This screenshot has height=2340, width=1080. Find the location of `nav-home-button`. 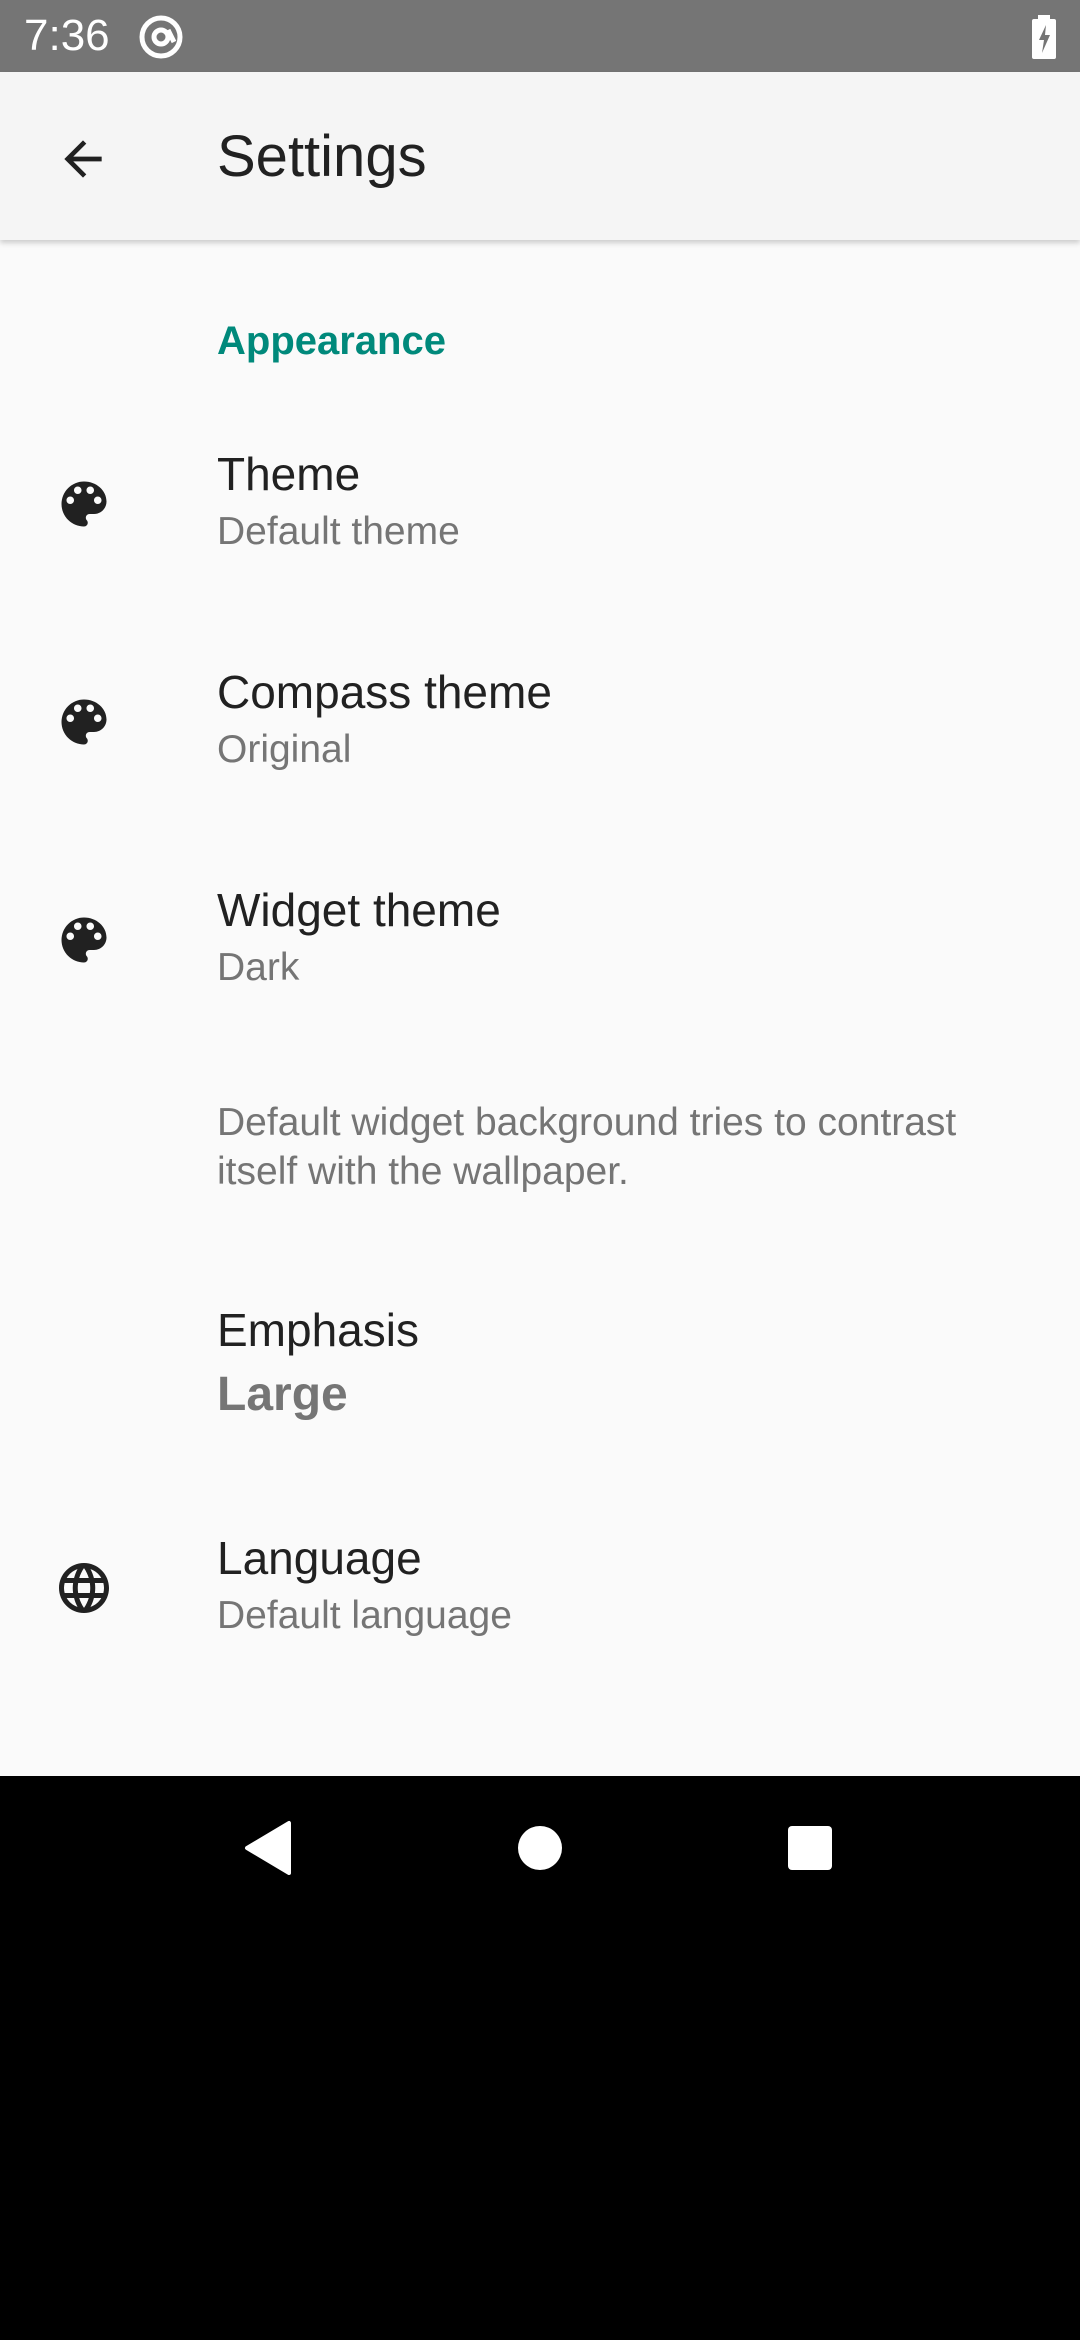

nav-home-button is located at coordinates (540, 1848).